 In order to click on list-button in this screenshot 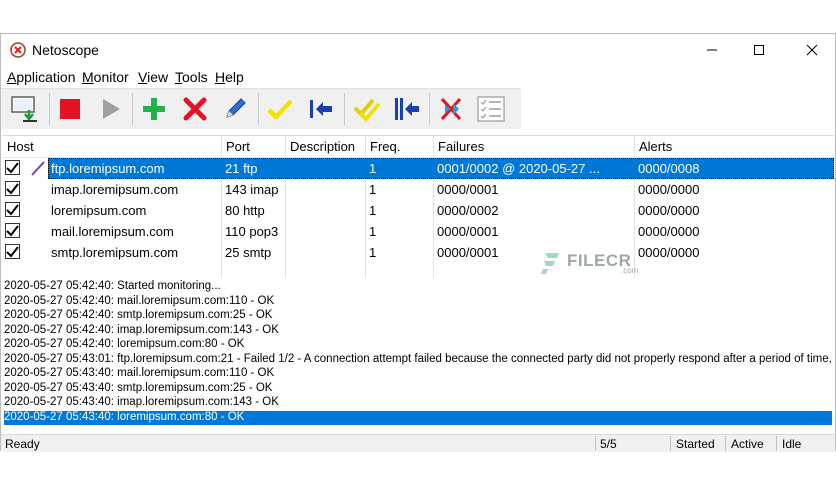, I will do `click(491, 109)`.